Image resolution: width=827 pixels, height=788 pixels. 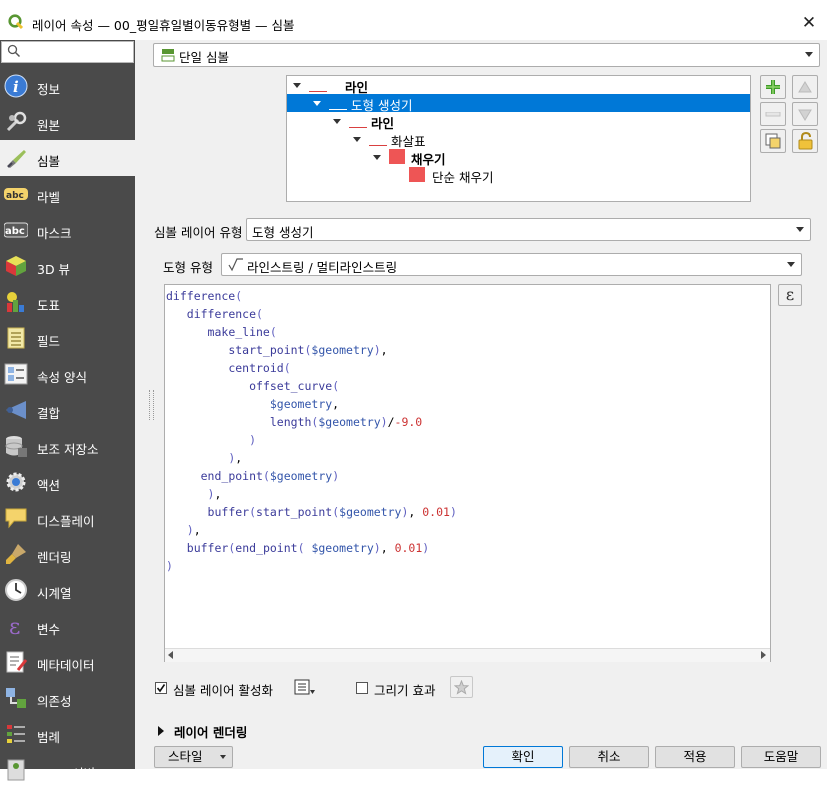 I want to click on scroll-right-icon, so click(x=763, y=655).